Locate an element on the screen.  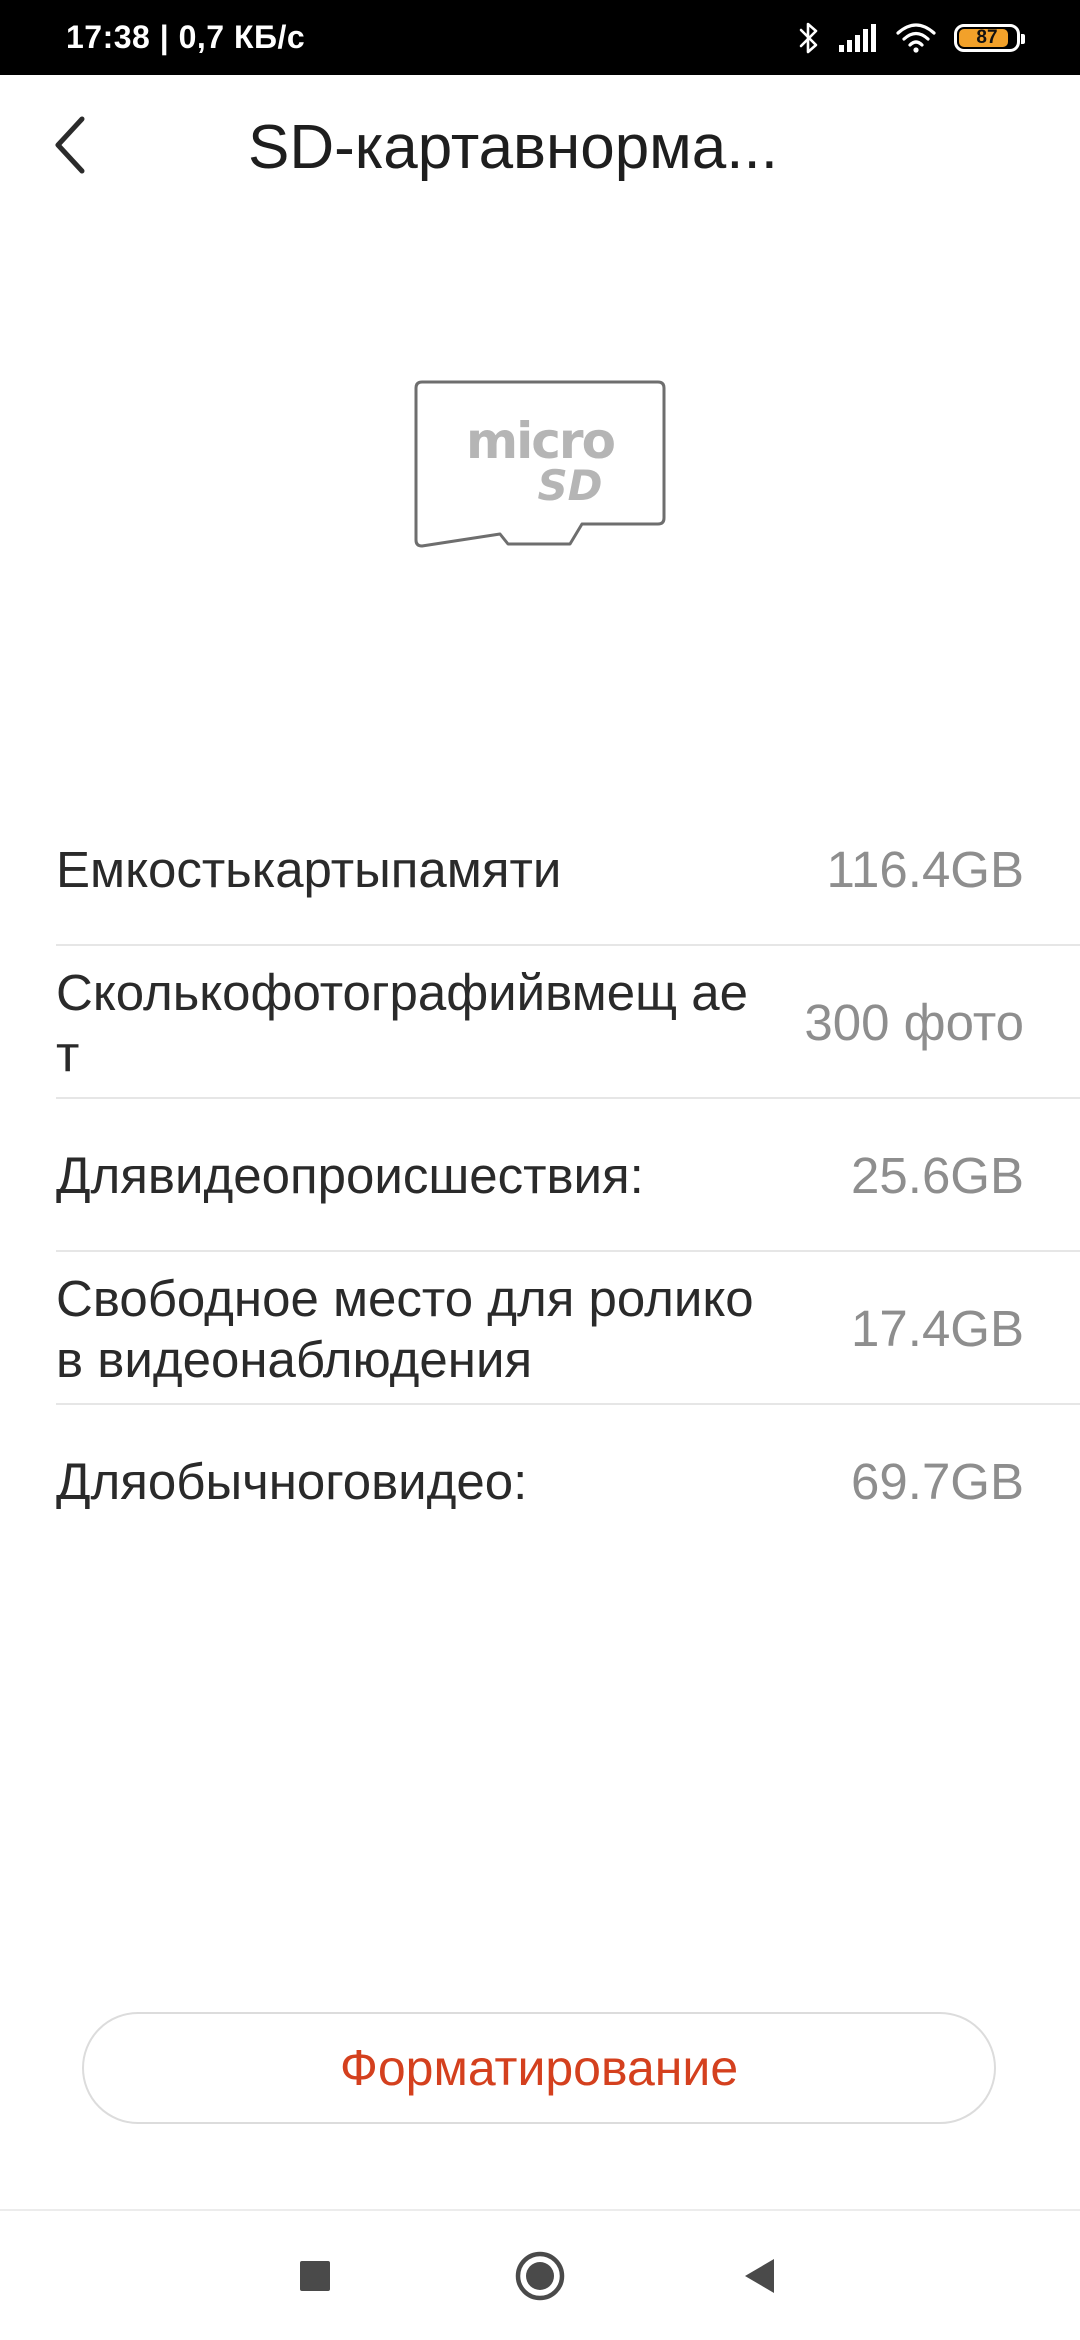
battery-icon: 87 is located at coordinates (989, 37).